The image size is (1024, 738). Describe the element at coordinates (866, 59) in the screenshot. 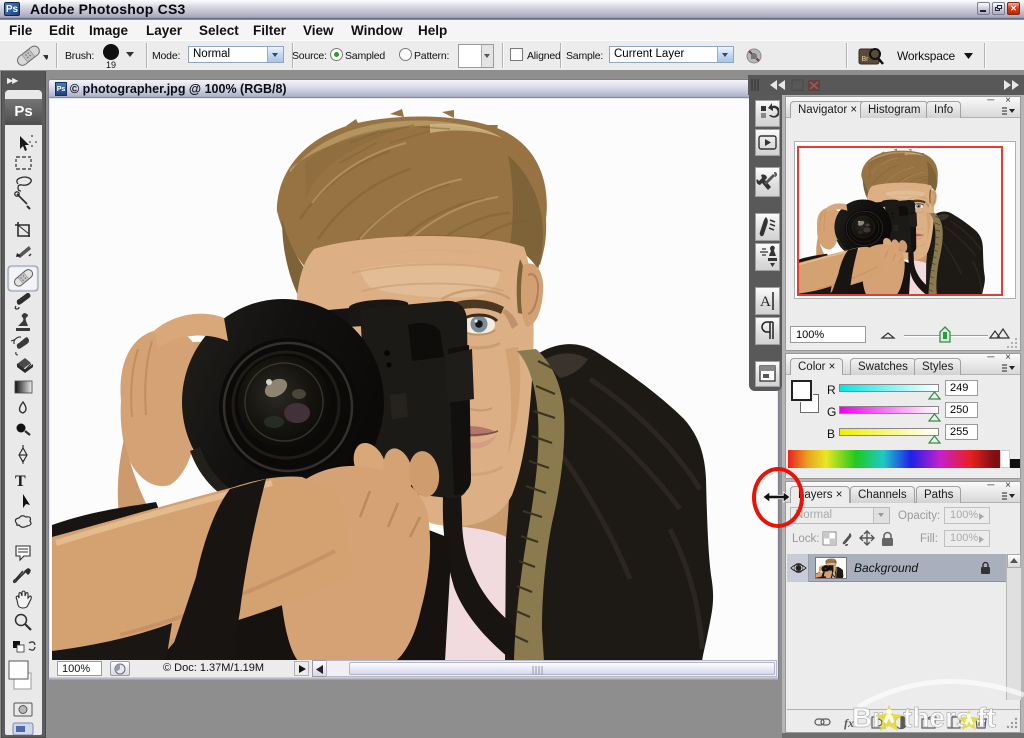

I see `svg-text: Br` at that location.